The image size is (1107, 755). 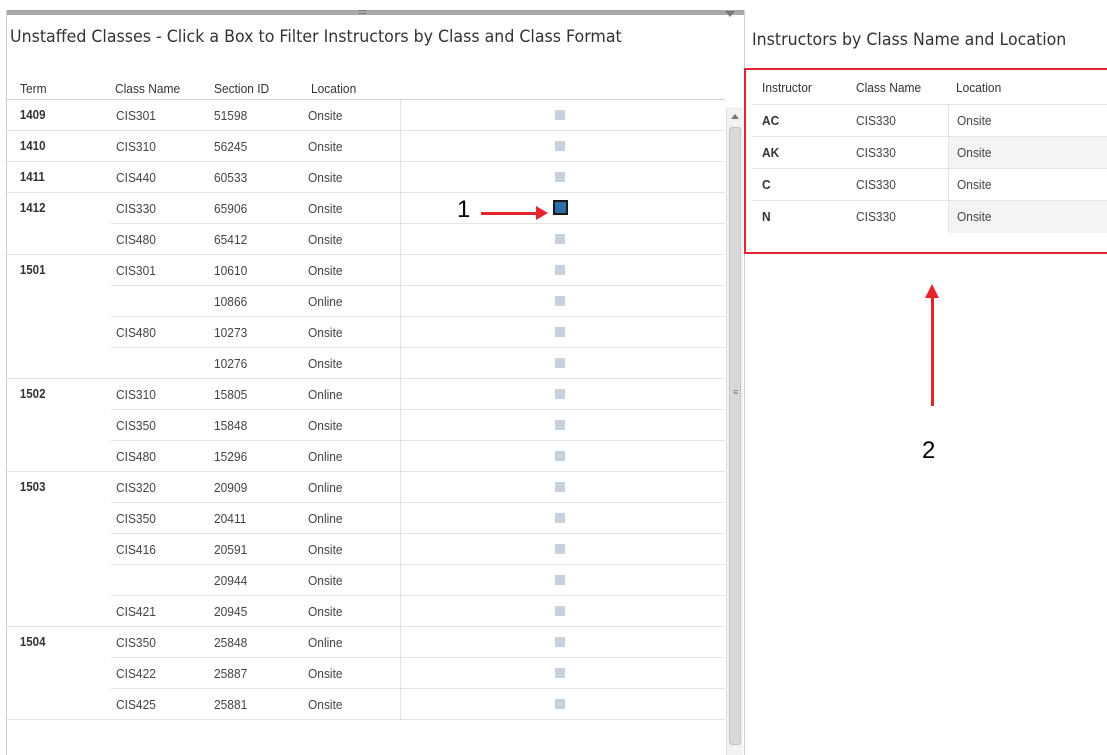 What do you see at coordinates (159, 611) in the screenshot?
I see `cell-class-name: CIS421` at bounding box center [159, 611].